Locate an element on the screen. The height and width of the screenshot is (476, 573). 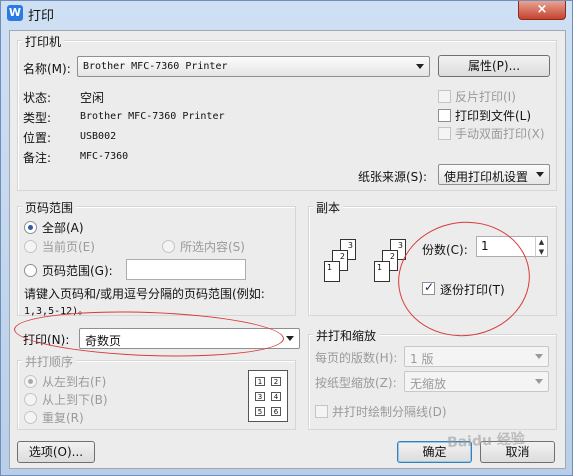
copies-value: 1 is located at coordinates (485, 246).